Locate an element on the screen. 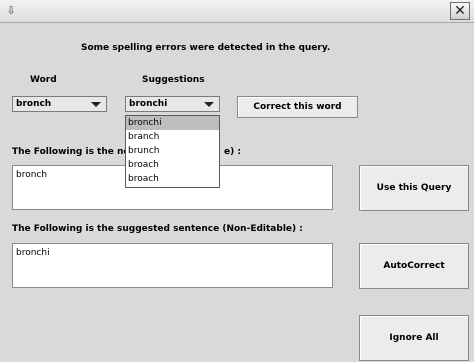 This screenshot has width=474, height=362. close-button: ✕ is located at coordinates (460, 11).